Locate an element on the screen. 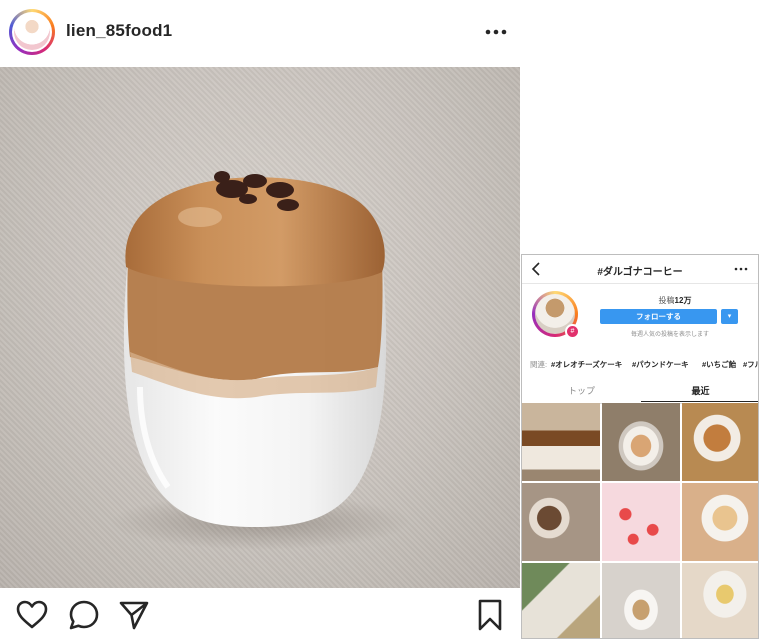 The width and height of the screenshot is (760, 640). hashtag-title: #ダルゴナコーヒー is located at coordinates (640, 272).